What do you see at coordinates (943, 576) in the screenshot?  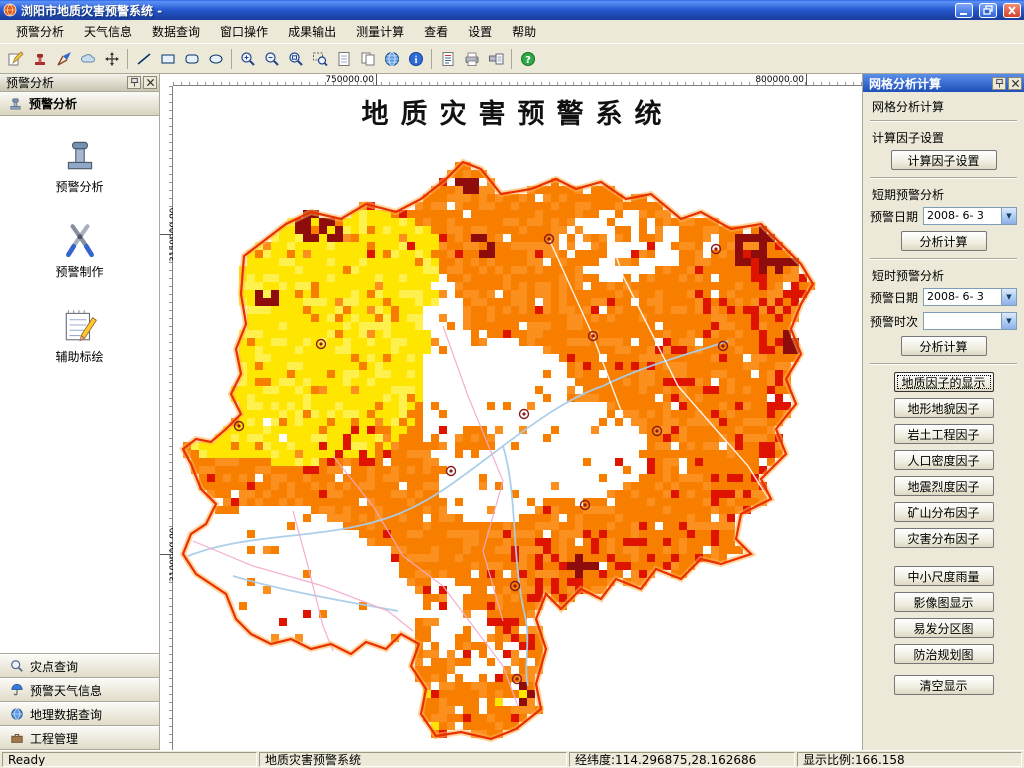 I see `display-rainfall-button: 中小尺度雨量` at bounding box center [943, 576].